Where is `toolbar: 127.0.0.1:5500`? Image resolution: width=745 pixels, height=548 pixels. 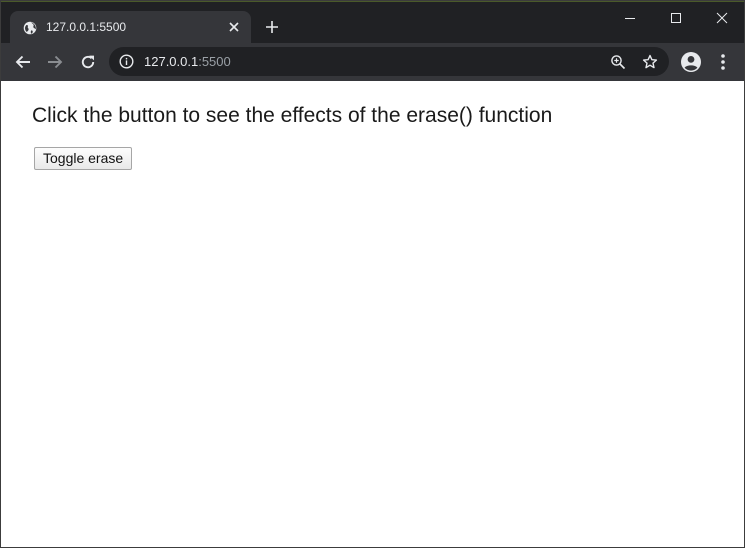 toolbar: 127.0.0.1:5500 is located at coordinates (372, 62).